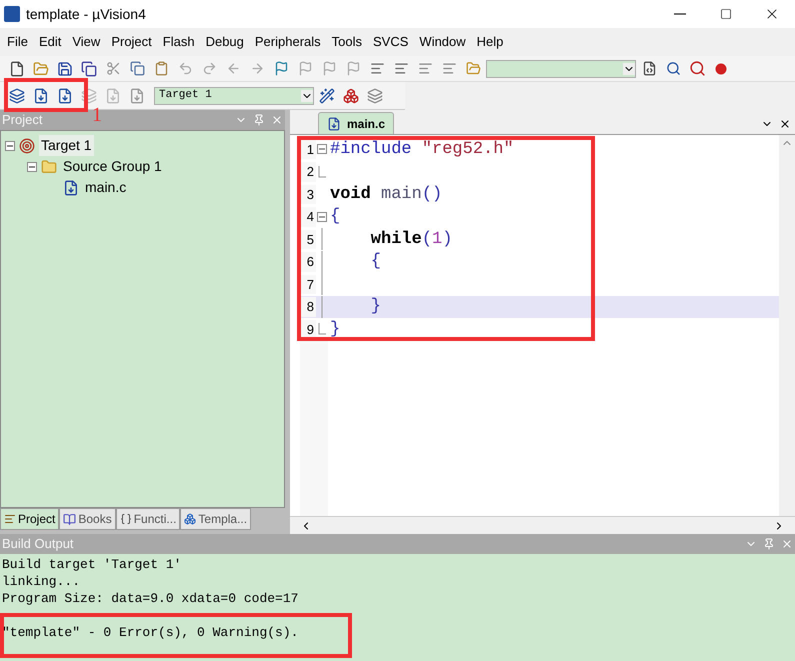  What do you see at coordinates (673, 68) in the screenshot?
I see `search-icon` at bounding box center [673, 68].